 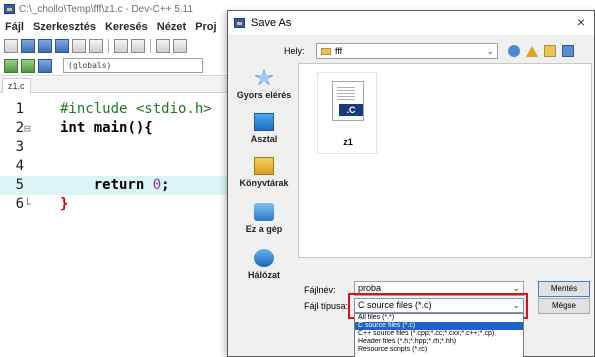 What do you see at coordinates (64, 27) in the screenshot?
I see `menu-edit: Szerkesztés` at bounding box center [64, 27].